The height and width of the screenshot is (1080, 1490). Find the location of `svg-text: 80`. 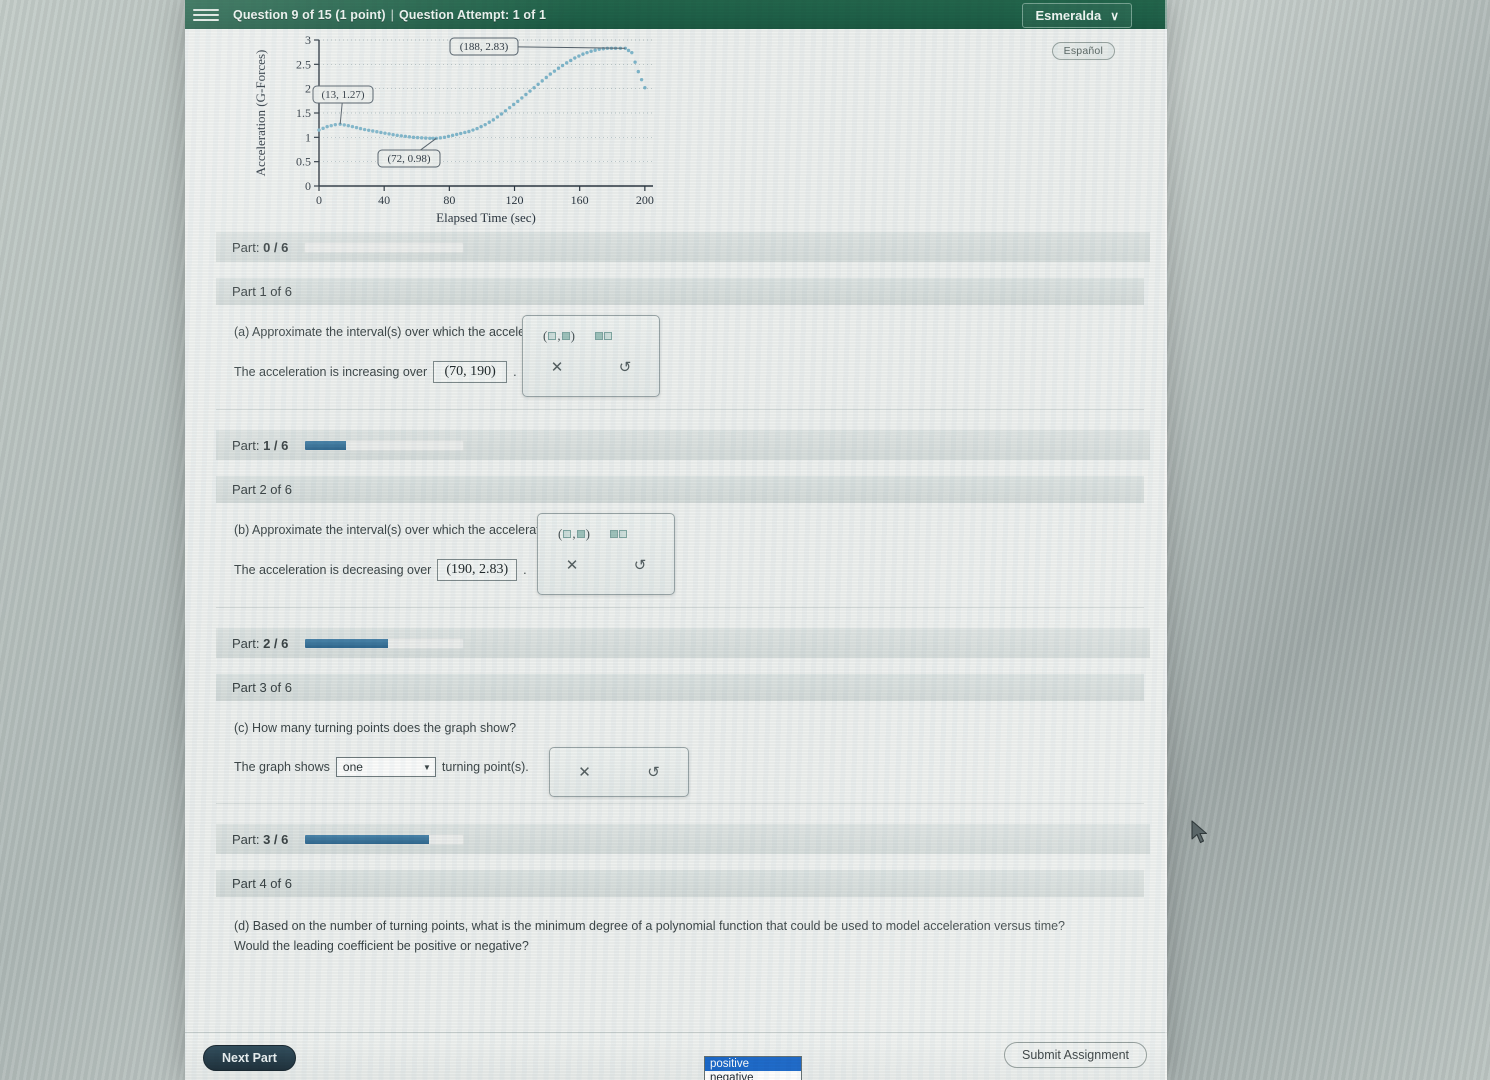

svg-text: 80 is located at coordinates (449, 200).